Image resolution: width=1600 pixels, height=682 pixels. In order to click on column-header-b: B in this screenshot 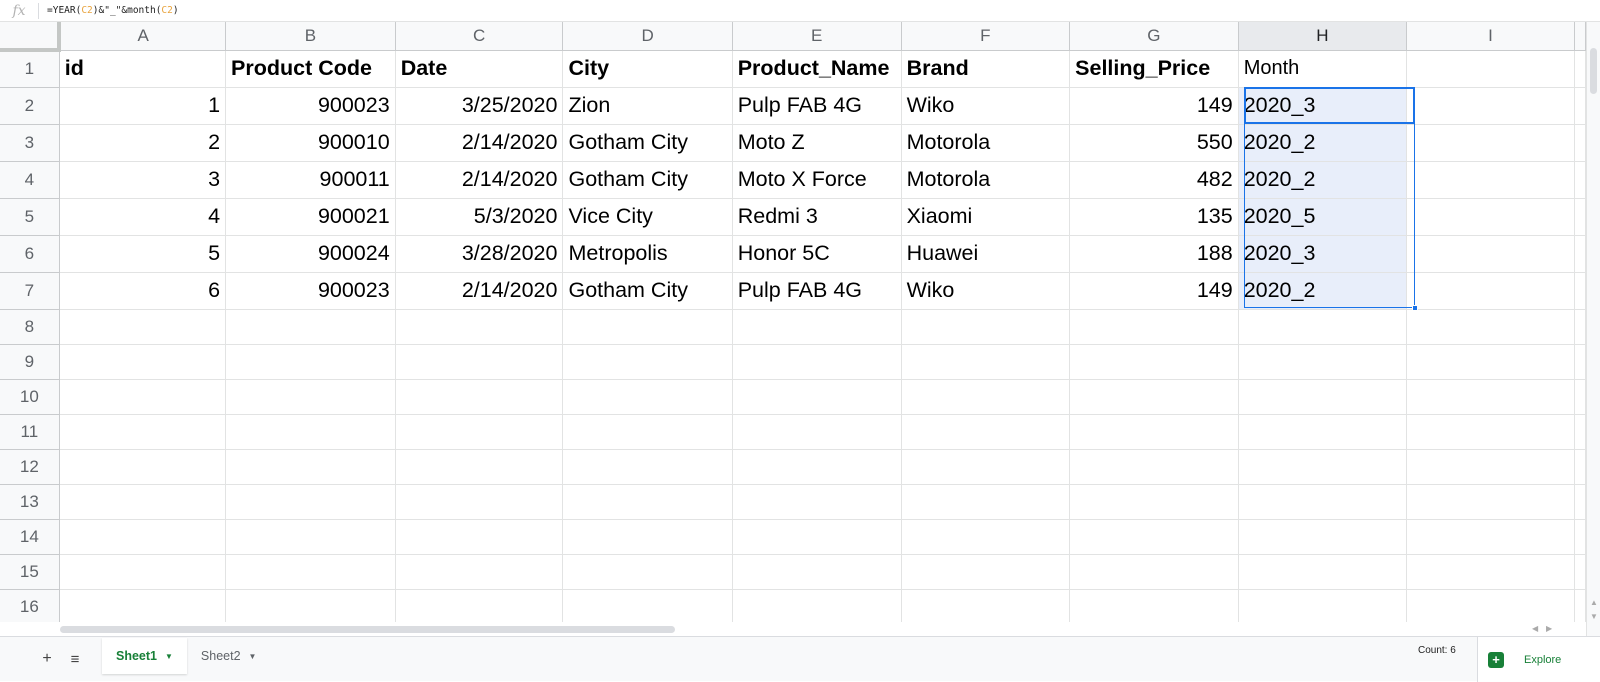, I will do `click(310, 36)`.